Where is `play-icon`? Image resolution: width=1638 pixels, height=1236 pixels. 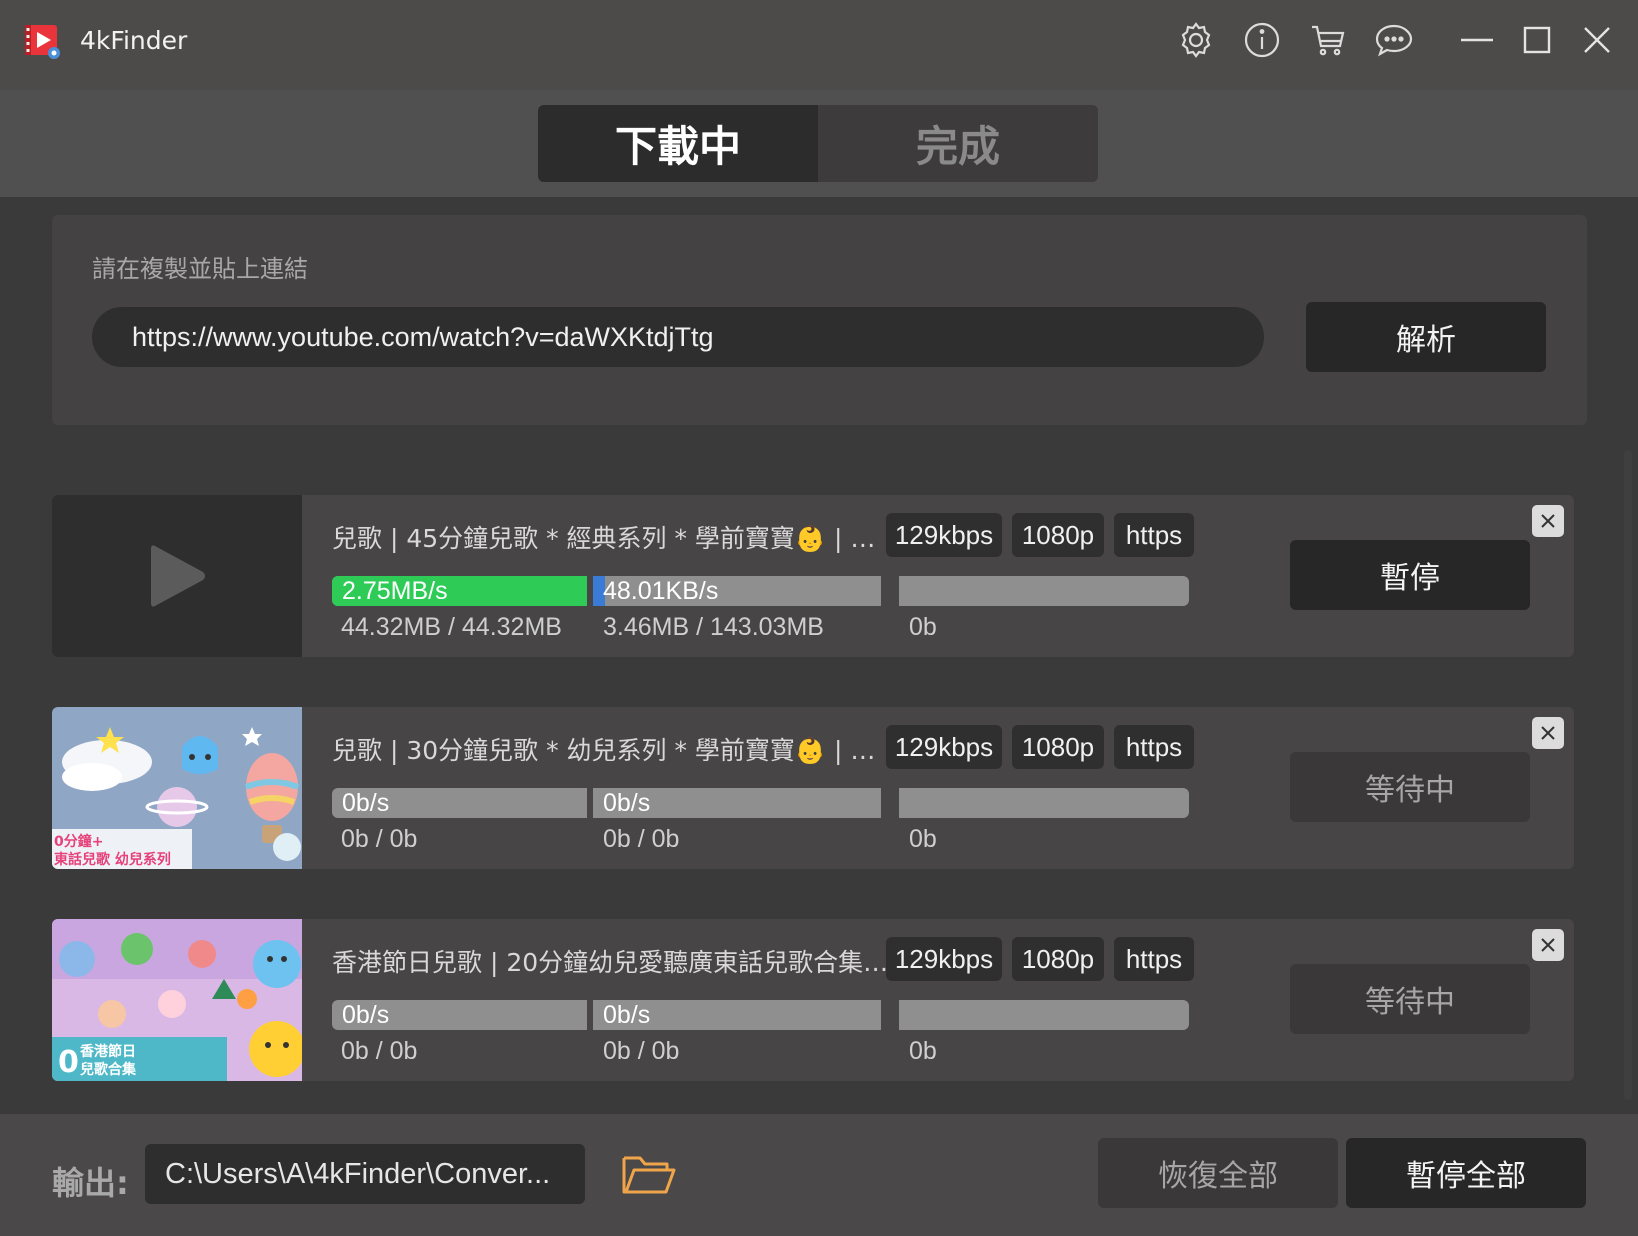 play-icon is located at coordinates (178, 576).